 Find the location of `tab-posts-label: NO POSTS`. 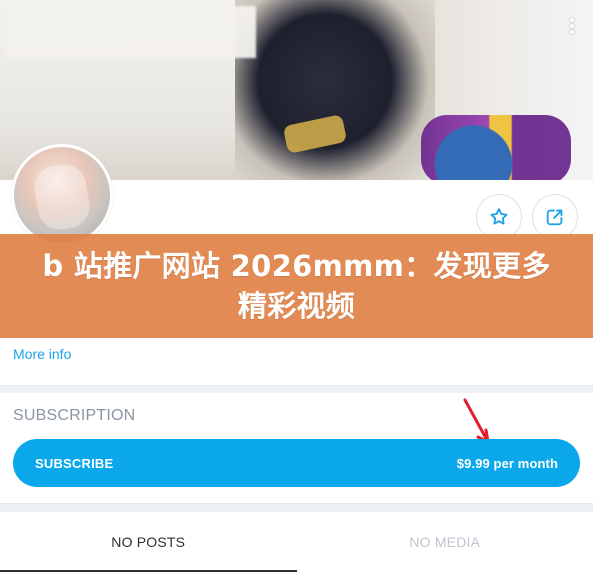

tab-posts-label: NO POSTS is located at coordinates (148, 542).